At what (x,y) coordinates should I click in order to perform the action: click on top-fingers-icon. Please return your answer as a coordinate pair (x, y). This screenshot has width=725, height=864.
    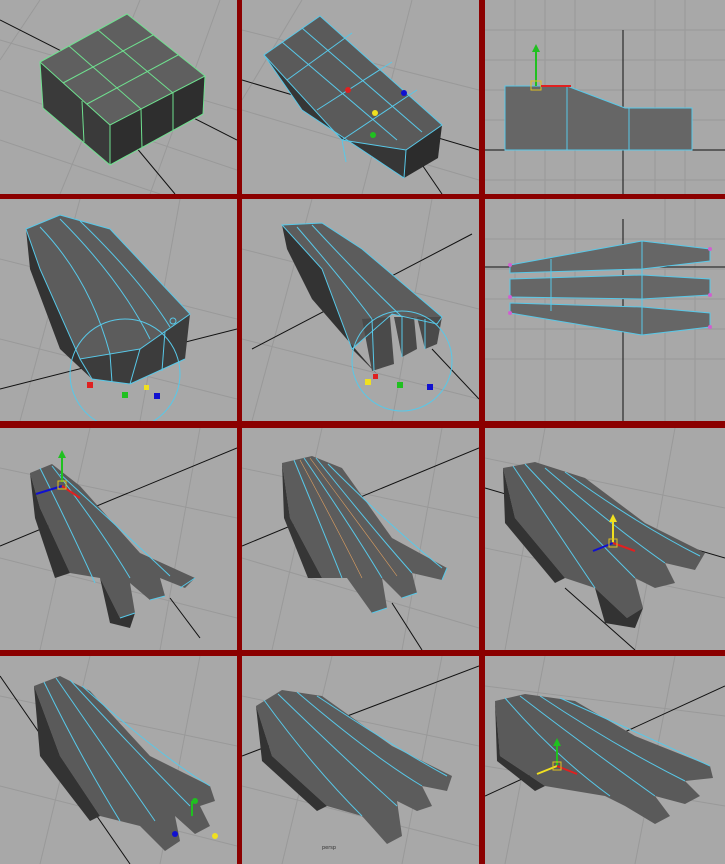
    Looking at the image, I should click on (605, 310).